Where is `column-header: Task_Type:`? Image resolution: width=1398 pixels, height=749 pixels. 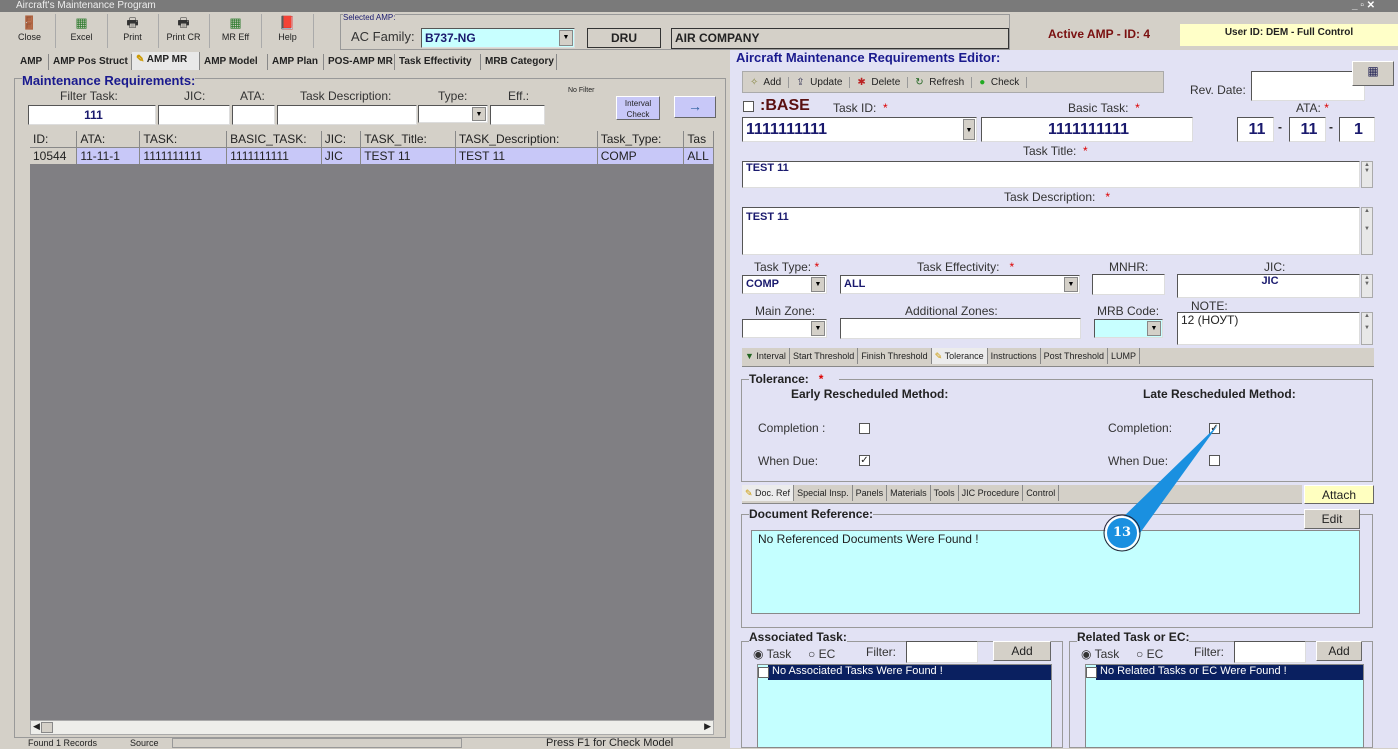 column-header: Task_Type: is located at coordinates (641, 139).